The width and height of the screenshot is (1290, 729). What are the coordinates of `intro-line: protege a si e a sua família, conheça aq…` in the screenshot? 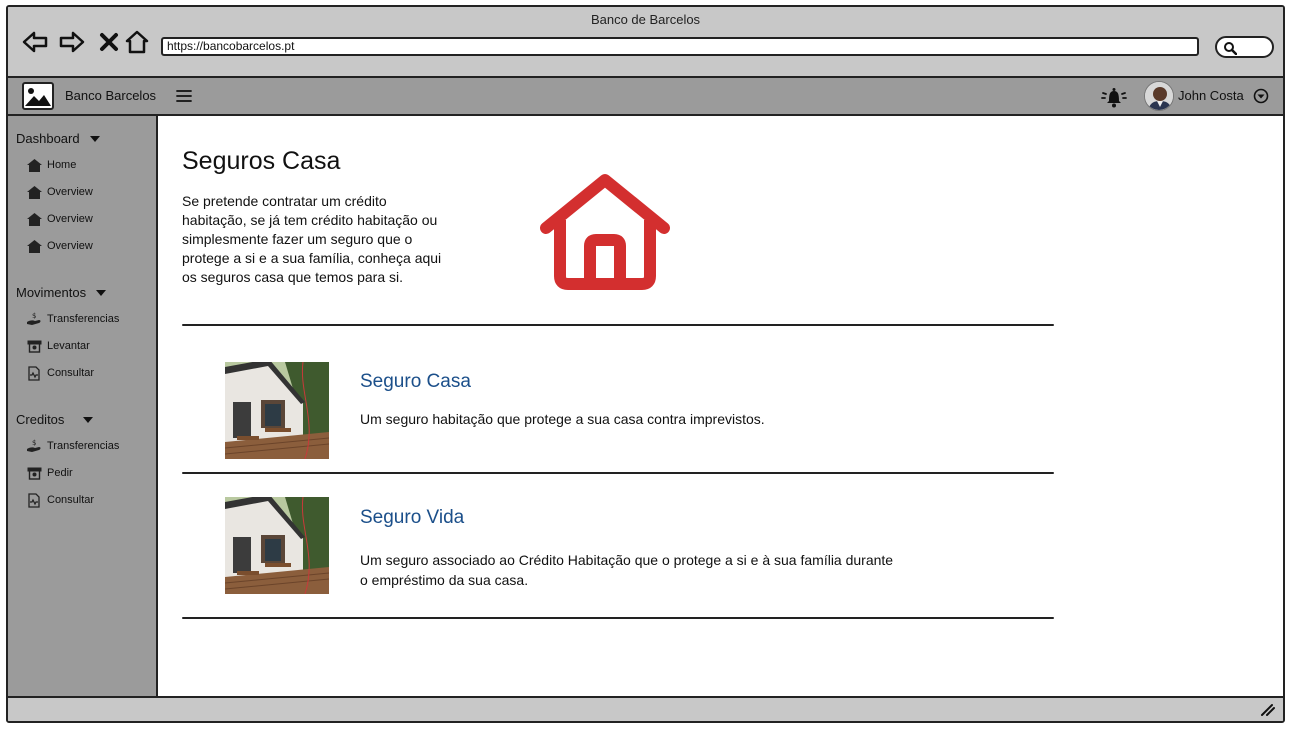 It's located at (312, 258).